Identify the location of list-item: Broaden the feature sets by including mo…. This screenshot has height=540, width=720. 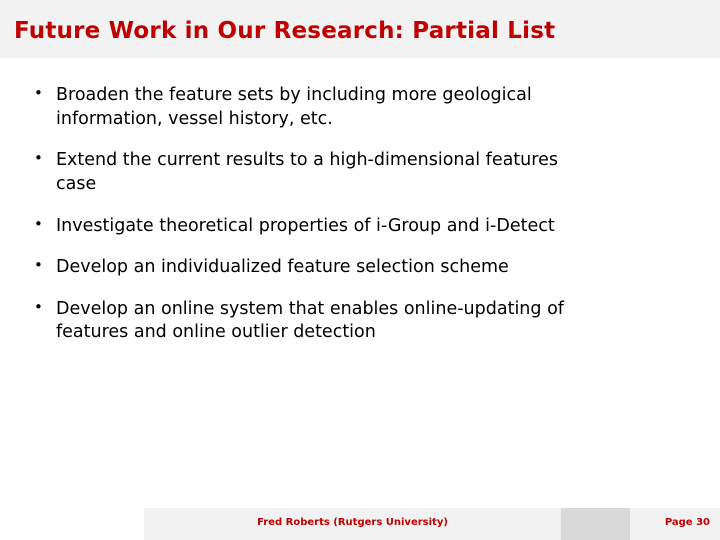
(360, 107).